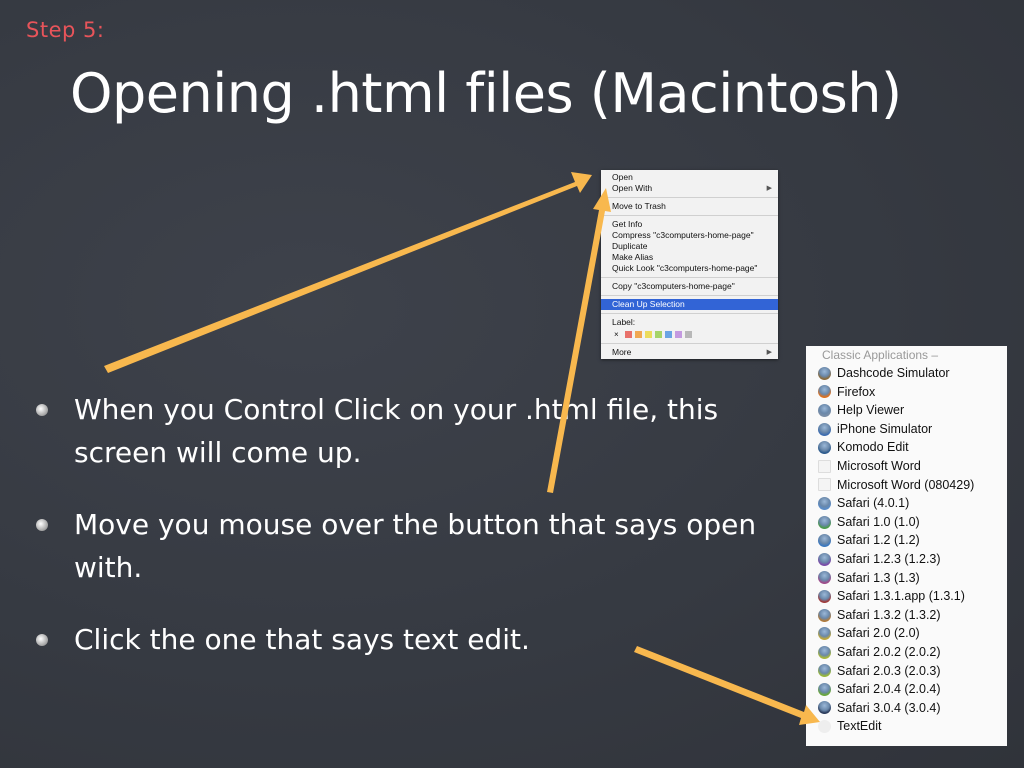 Image resolution: width=1024 pixels, height=768 pixels. What do you see at coordinates (889, 558) in the screenshot?
I see `app-item-label: Safari 1.2.3 (1.2.3)` at bounding box center [889, 558].